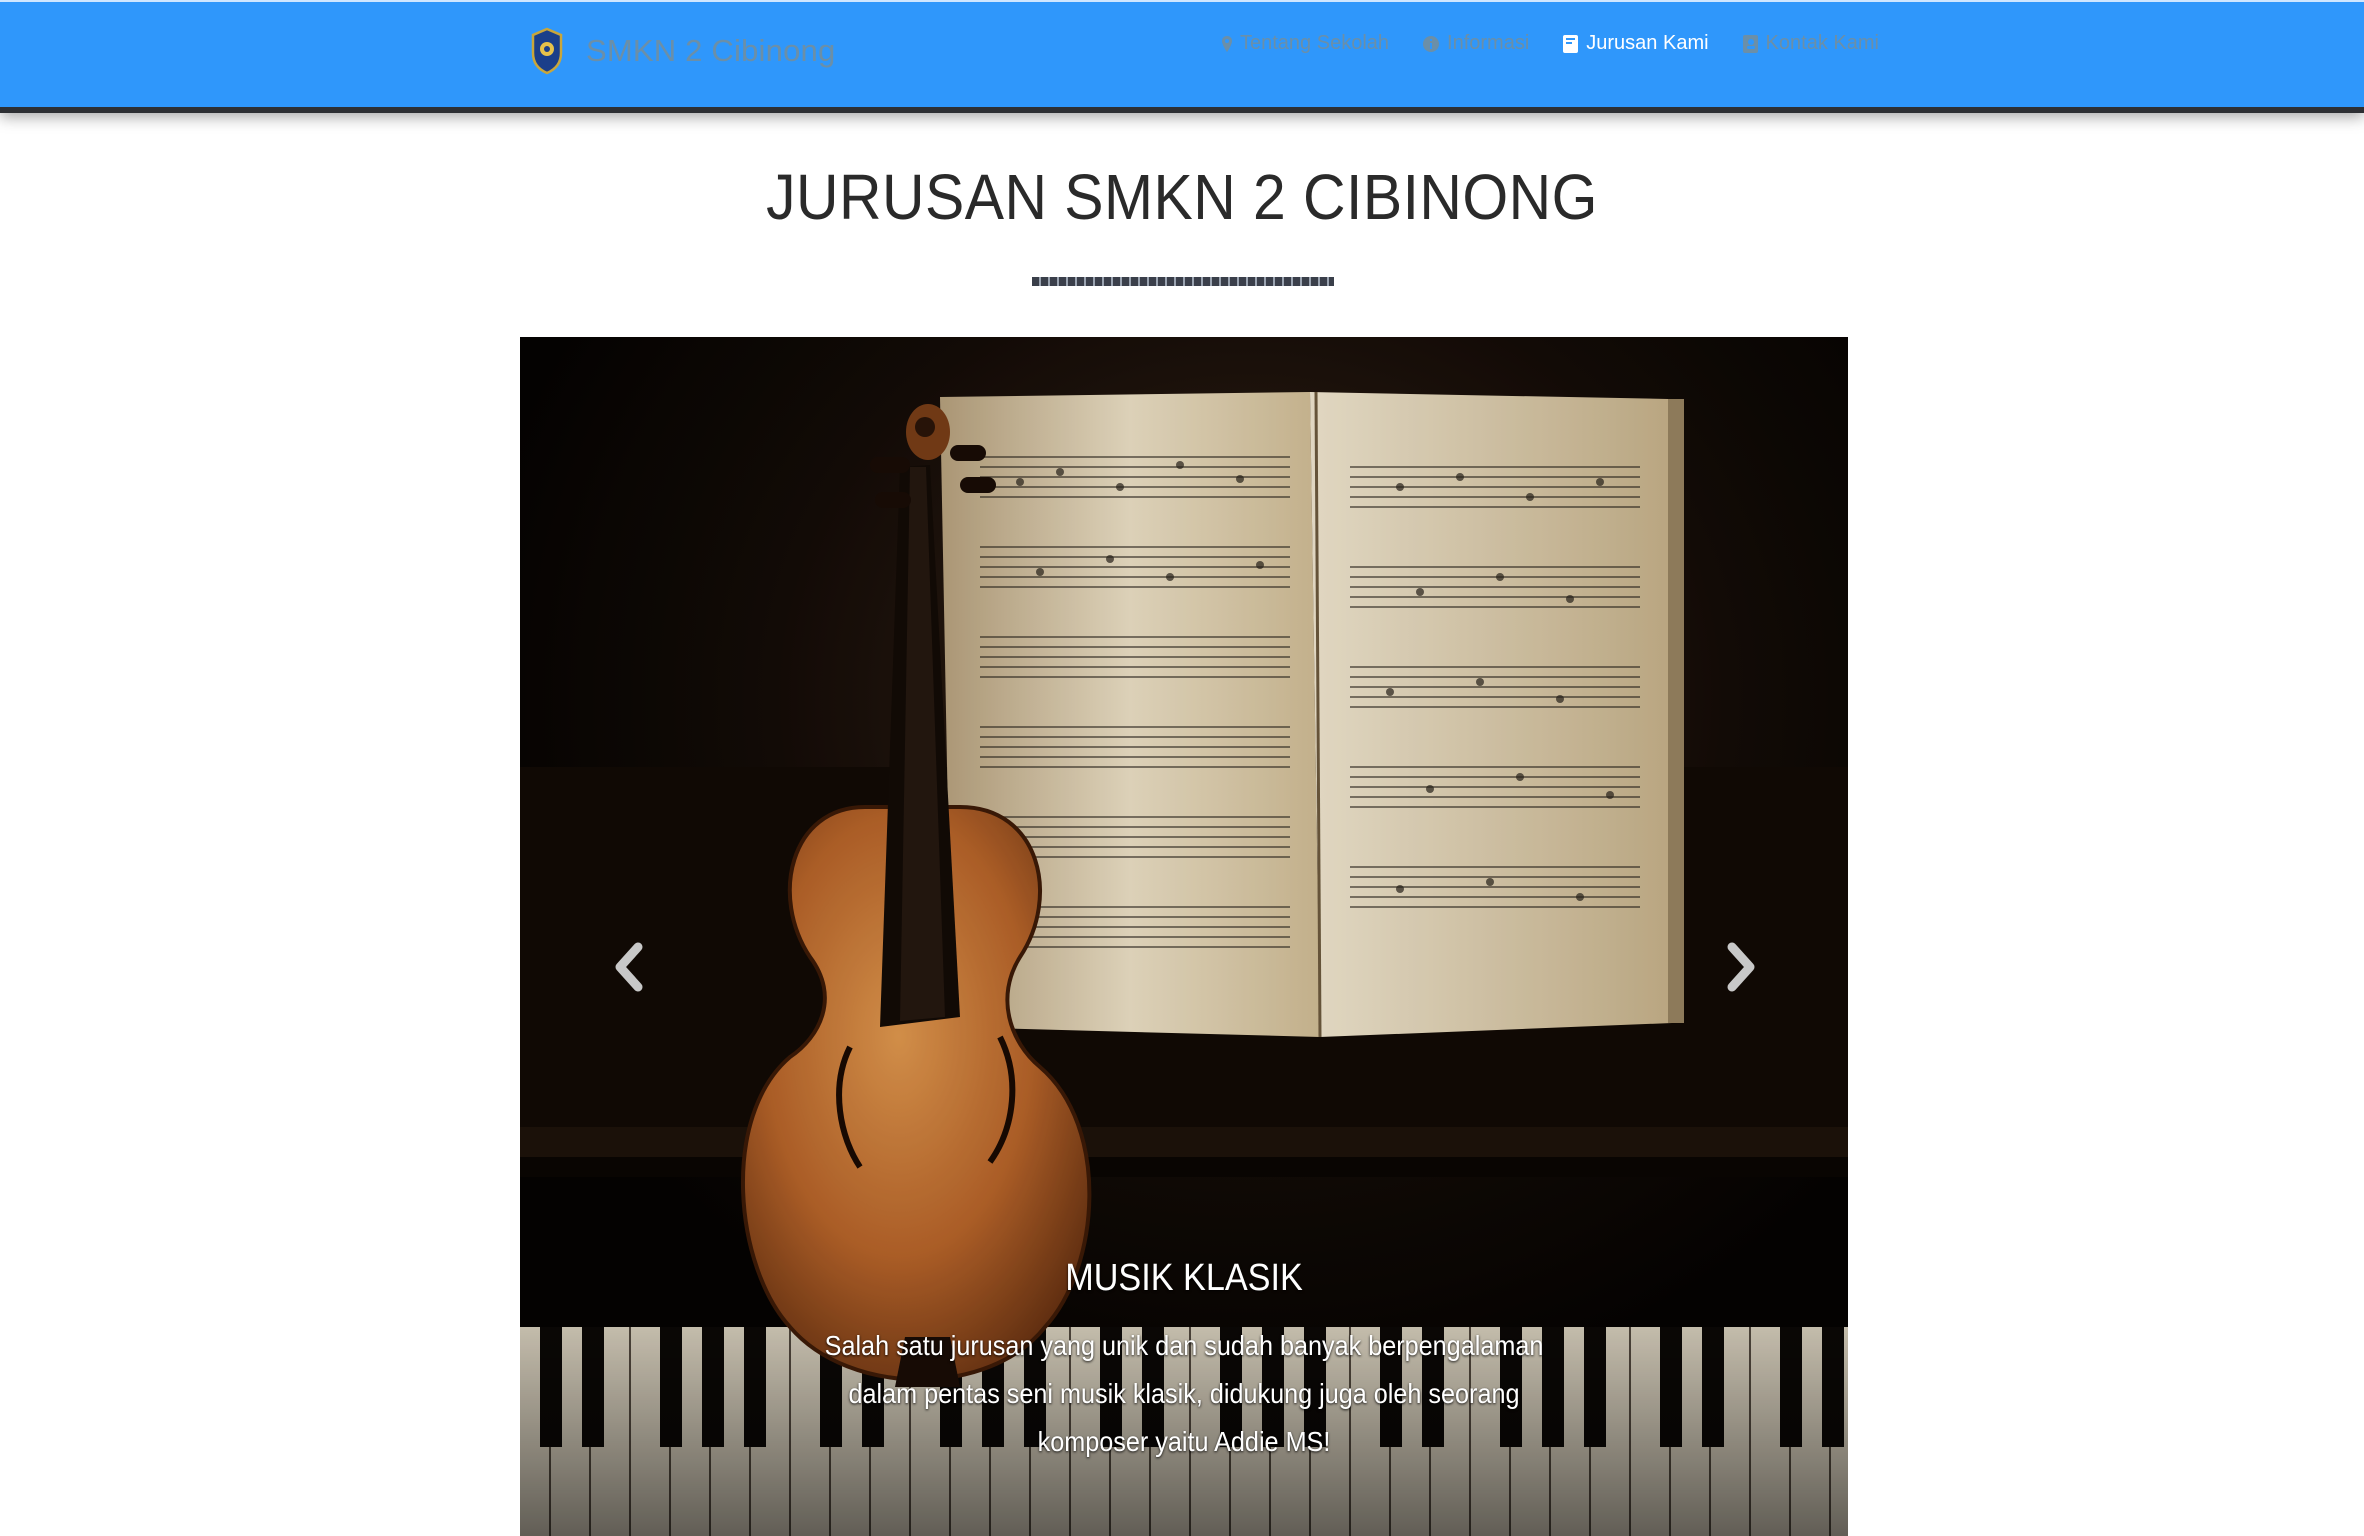 Image resolution: width=2364 pixels, height=1536 pixels. What do you see at coordinates (1182, 197) in the screenshot?
I see `page-title: JURUSAN SMKN 2 CIBINONG` at bounding box center [1182, 197].